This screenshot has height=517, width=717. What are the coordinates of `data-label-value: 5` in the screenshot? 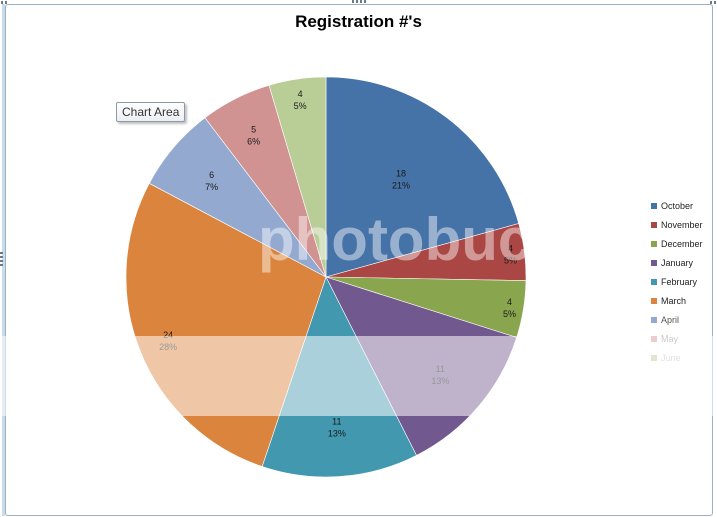 It's located at (253, 129).